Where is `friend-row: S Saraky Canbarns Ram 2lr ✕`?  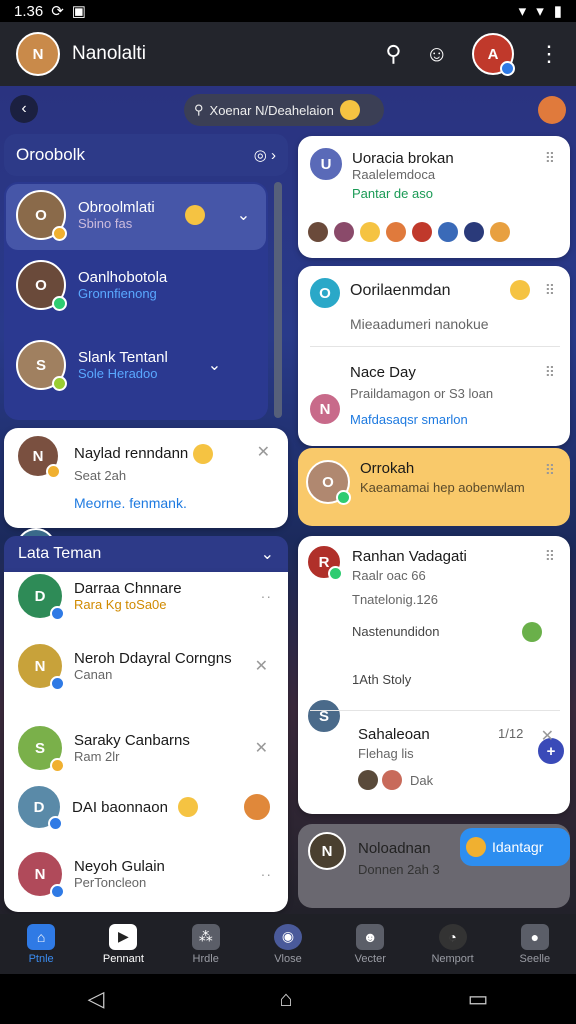
friend-row: S Saraky Canbarns Ram 2lr ✕ is located at coordinates (151, 748).